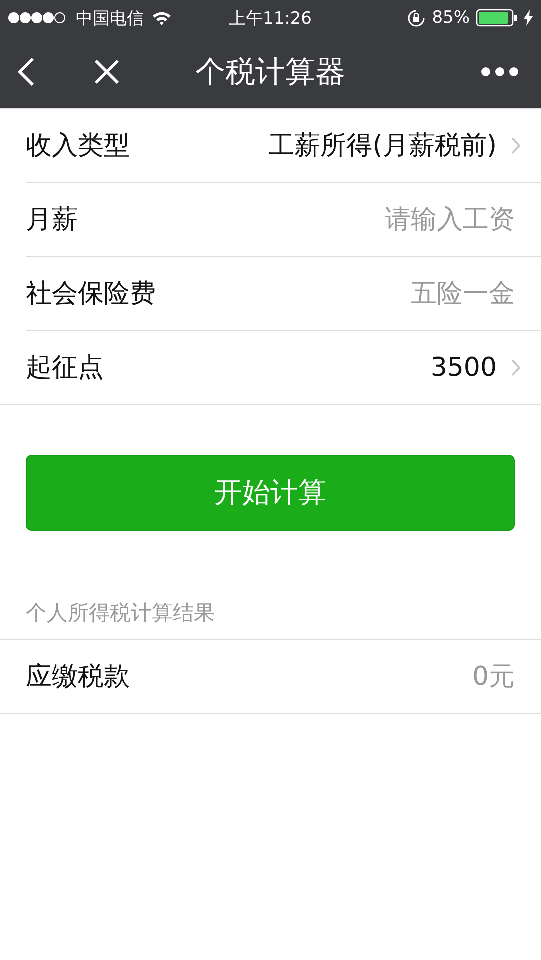  I want to click on close-icon, so click(107, 72).